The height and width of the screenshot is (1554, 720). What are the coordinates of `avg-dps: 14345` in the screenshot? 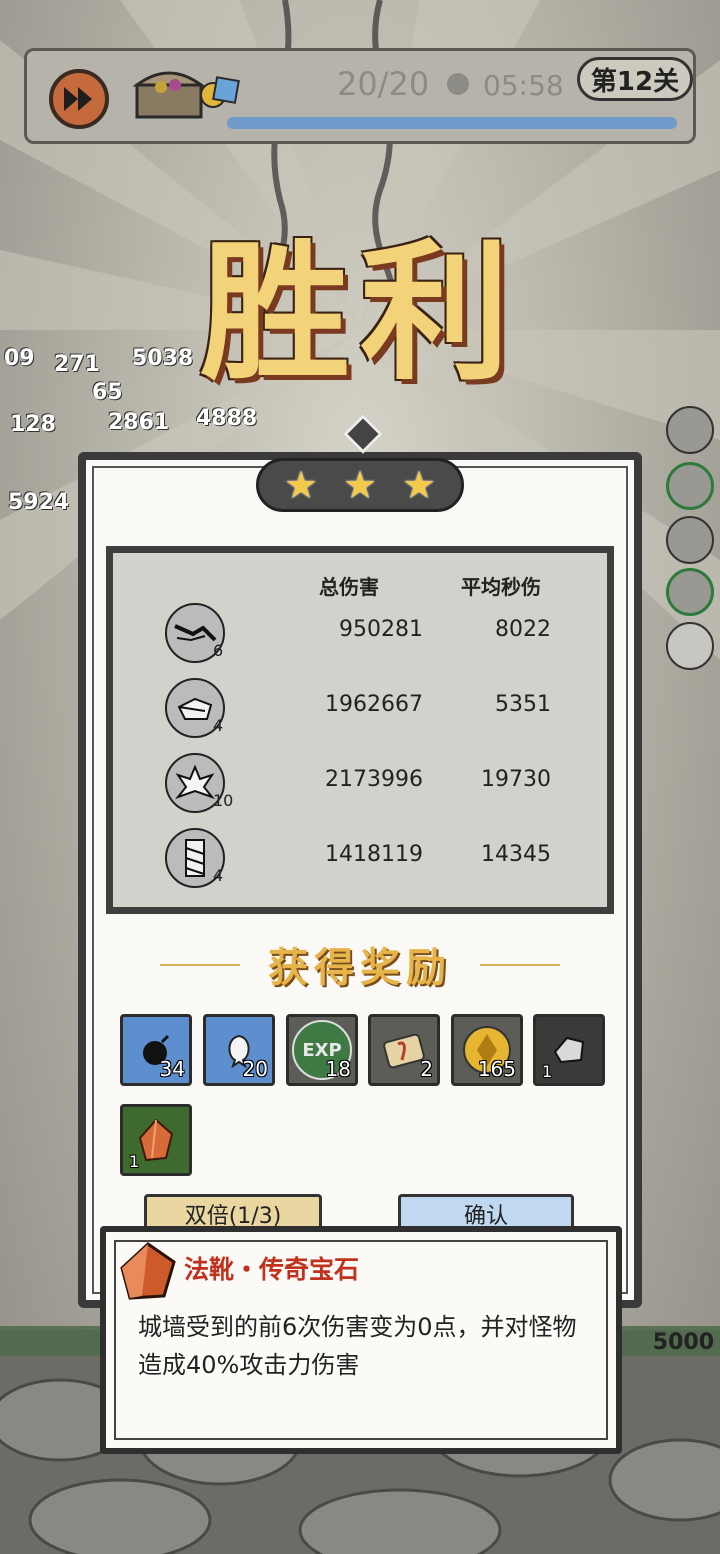 It's located at (516, 854).